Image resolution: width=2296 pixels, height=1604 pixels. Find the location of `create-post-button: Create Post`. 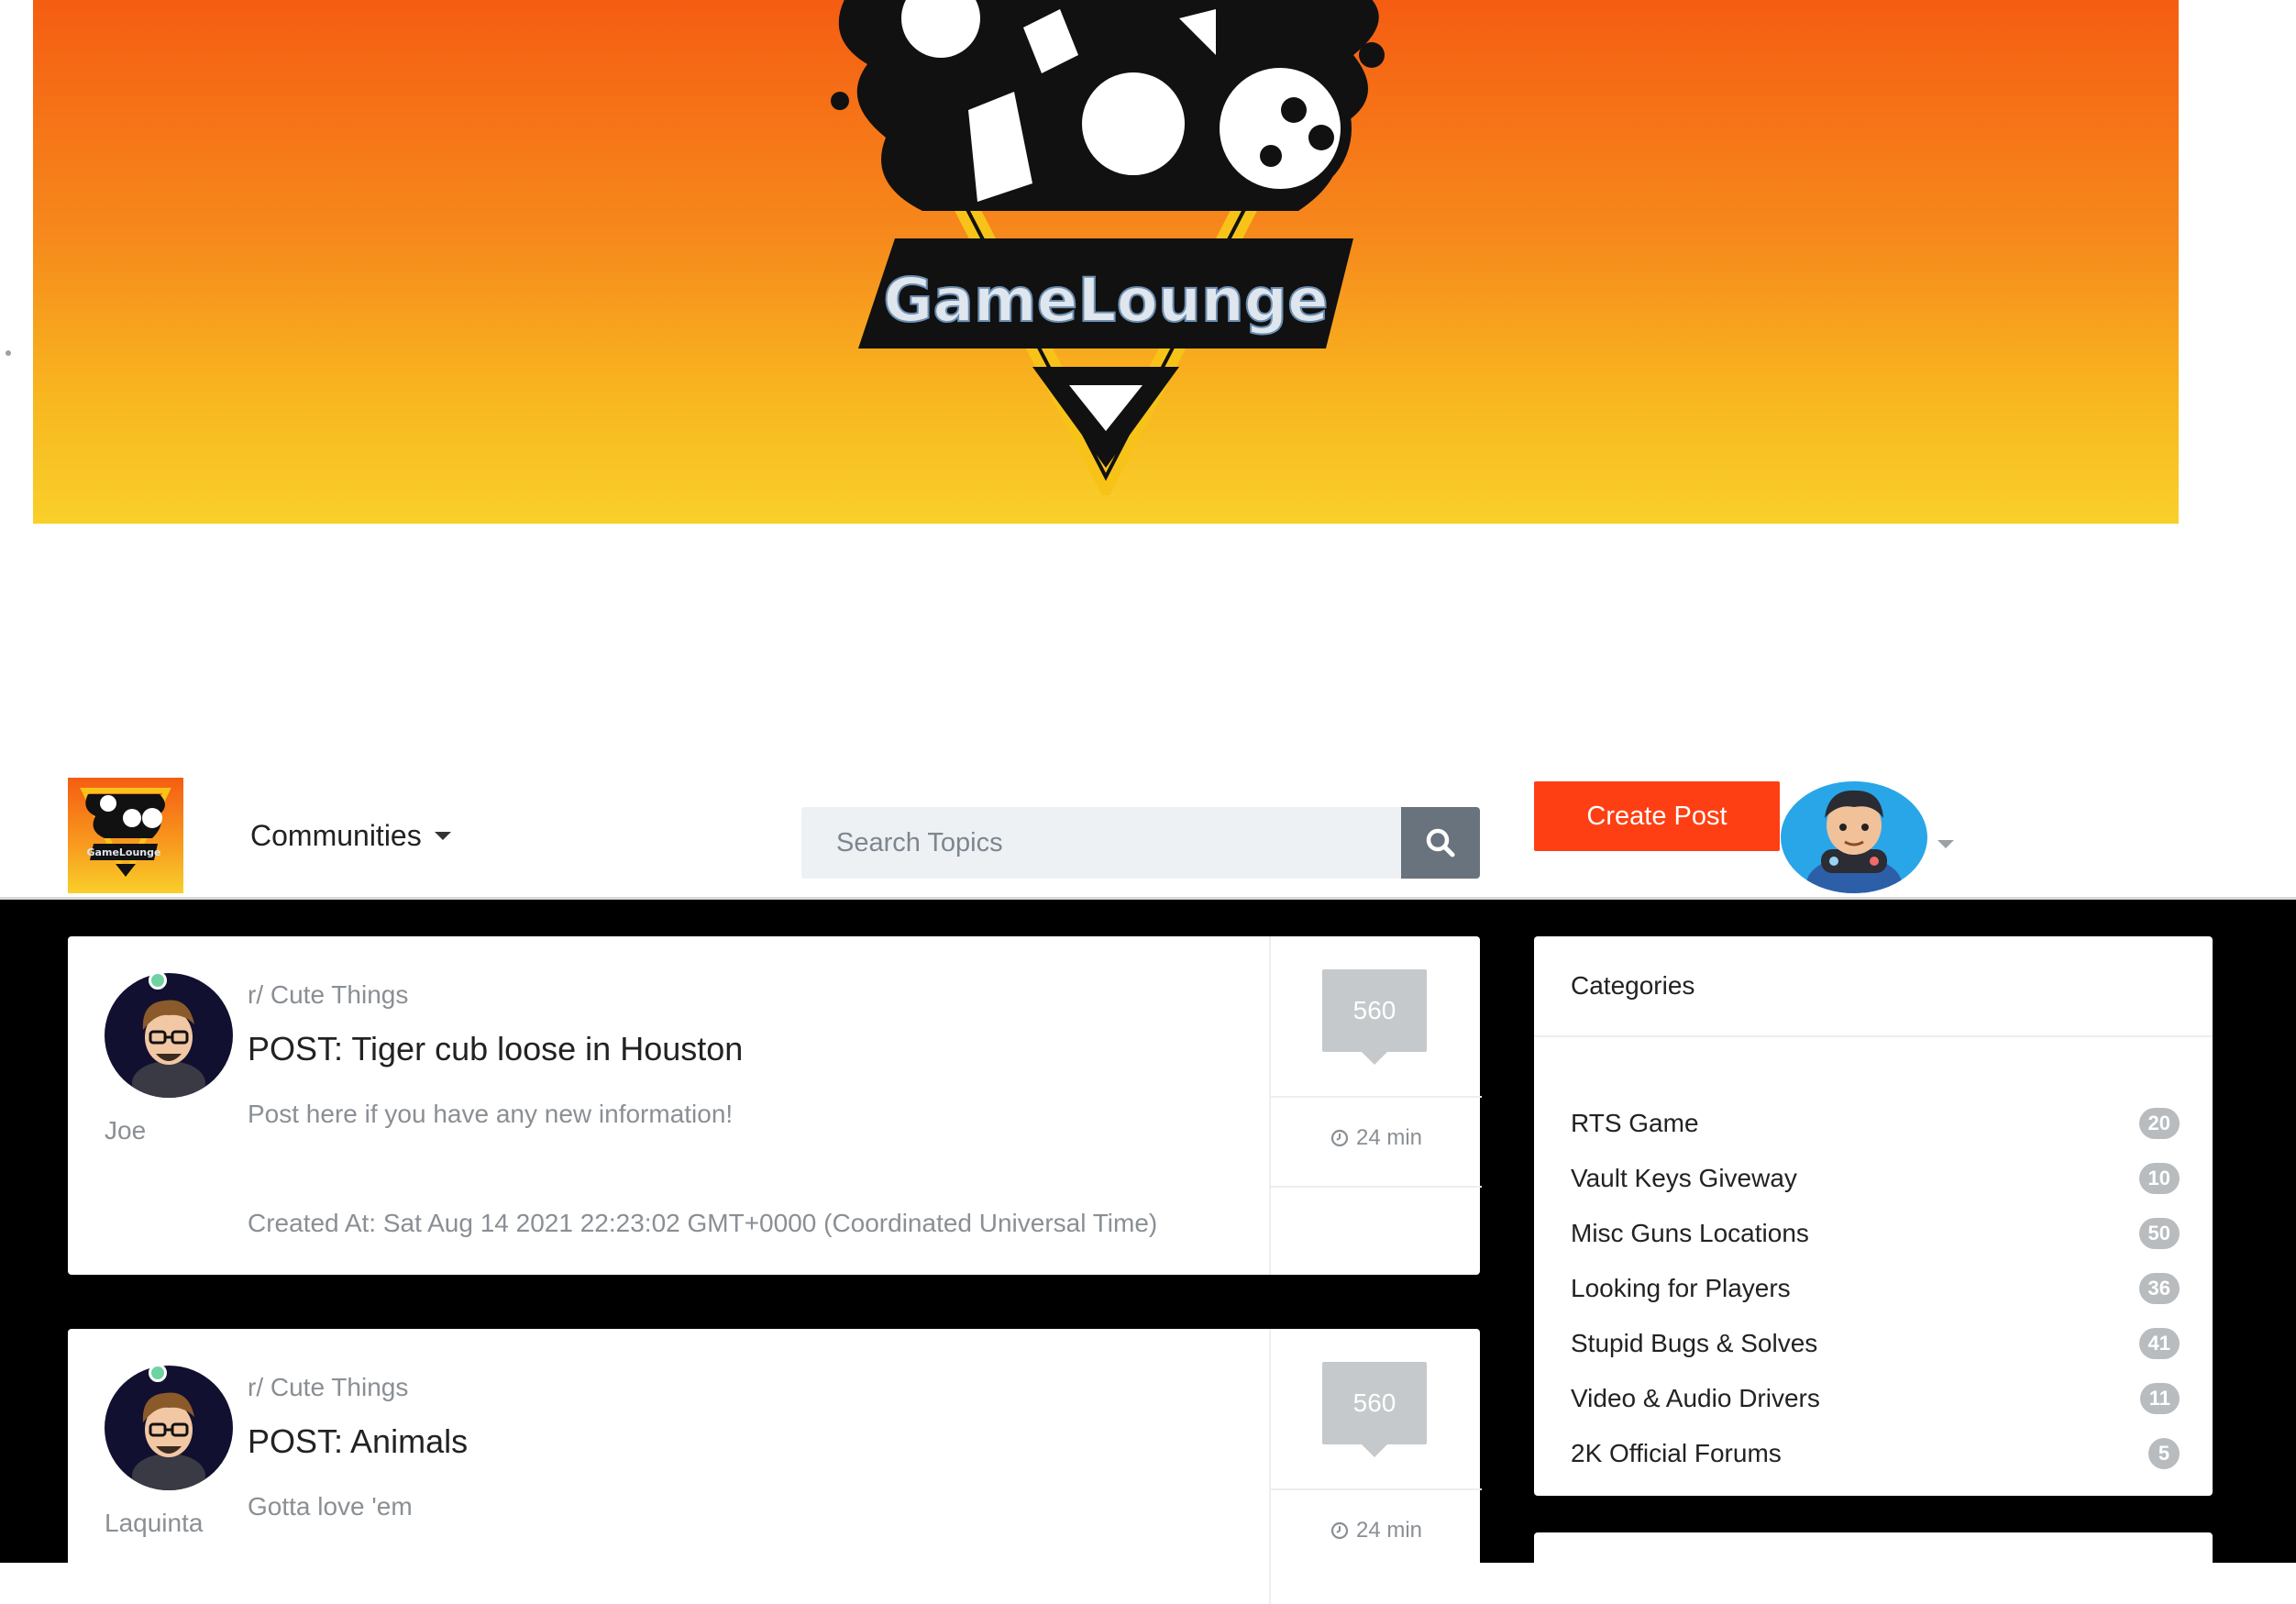

create-post-button: Create Post is located at coordinates (1657, 816).